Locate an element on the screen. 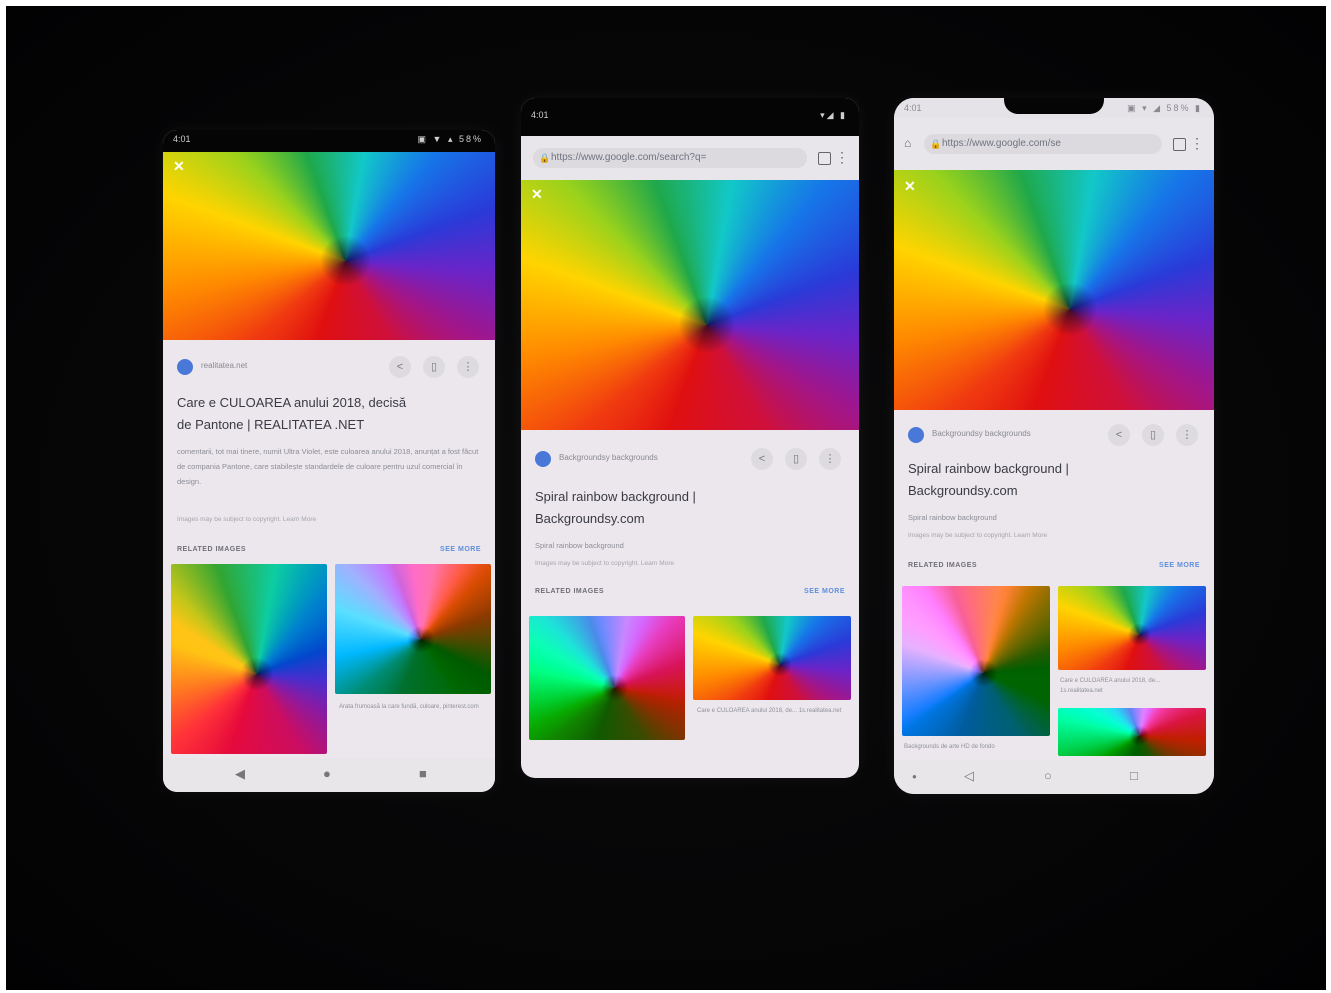 This screenshot has height=993, width=1331. source-name: realitatea.net is located at coordinates (224, 365).